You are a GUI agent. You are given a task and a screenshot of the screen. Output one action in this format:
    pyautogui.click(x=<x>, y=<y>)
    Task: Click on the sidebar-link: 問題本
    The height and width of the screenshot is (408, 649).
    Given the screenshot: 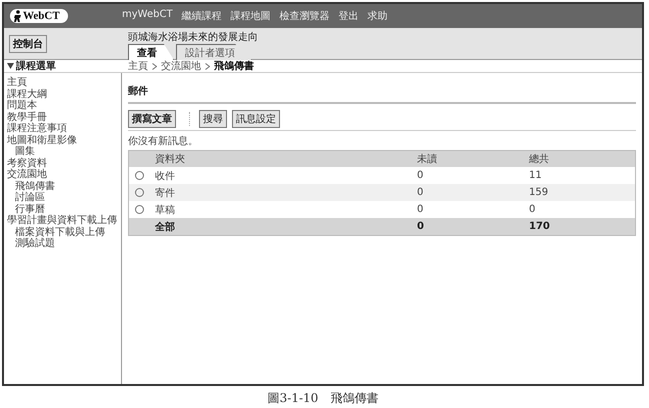 What is the action you would take?
    pyautogui.click(x=22, y=106)
    